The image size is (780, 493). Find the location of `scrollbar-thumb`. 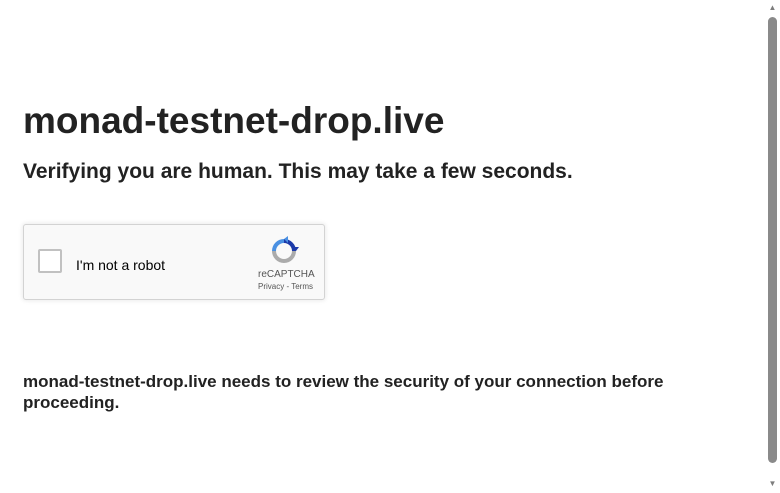

scrollbar-thumb is located at coordinates (772, 240).